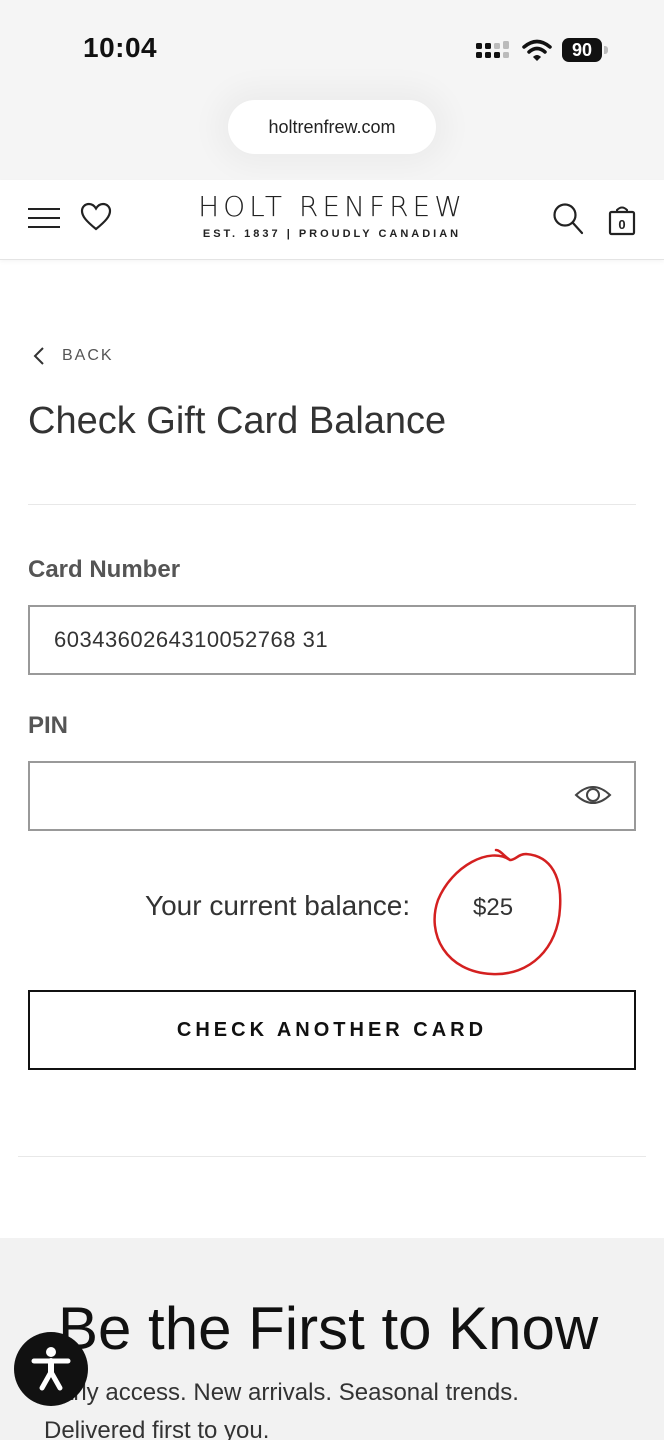 Image resolution: width=664 pixels, height=1440 pixels. What do you see at coordinates (582, 50) in the screenshot?
I see `battery-level: 90` at bounding box center [582, 50].